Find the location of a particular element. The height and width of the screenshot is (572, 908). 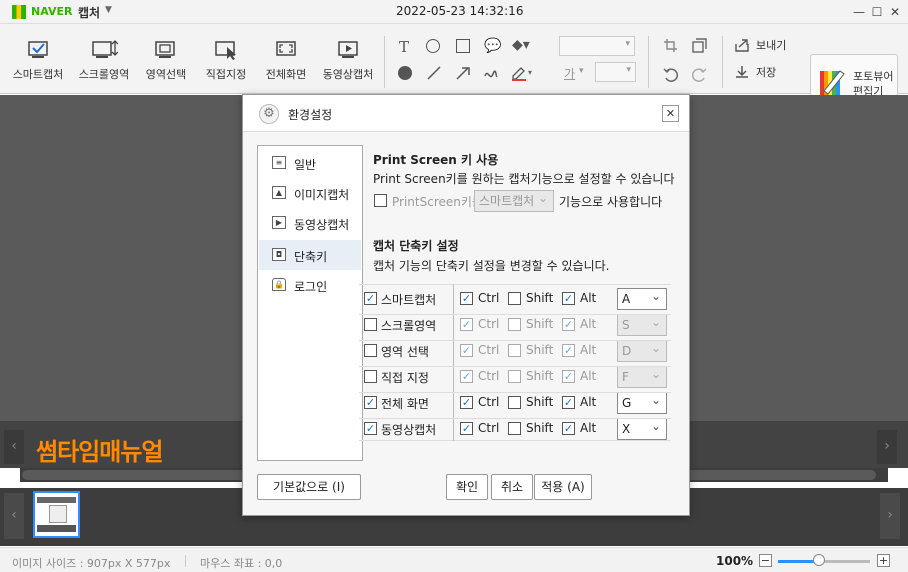

dialog-close-button: ✕ is located at coordinates (670, 113).